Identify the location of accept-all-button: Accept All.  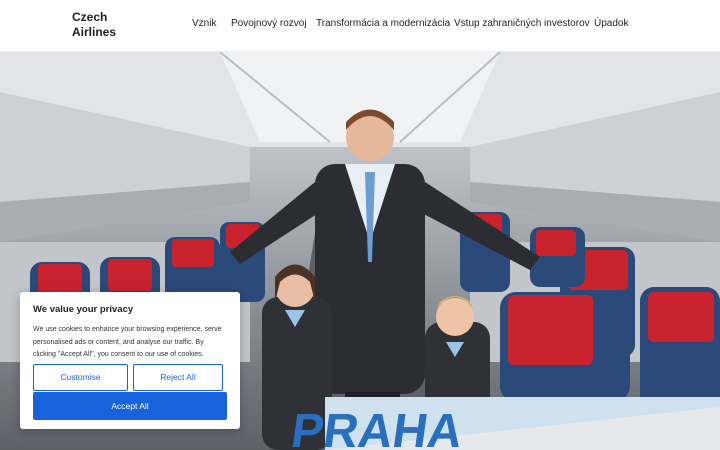
(130, 406).